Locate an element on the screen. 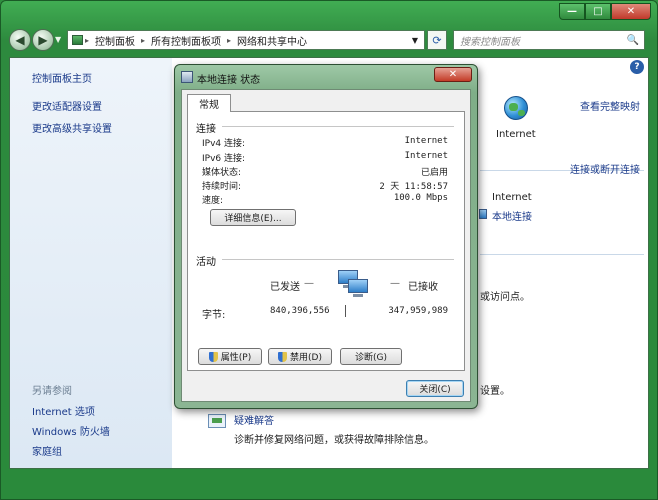 The image size is (658, 500). partial-text-settings: 设置。 is located at coordinates (495, 391).